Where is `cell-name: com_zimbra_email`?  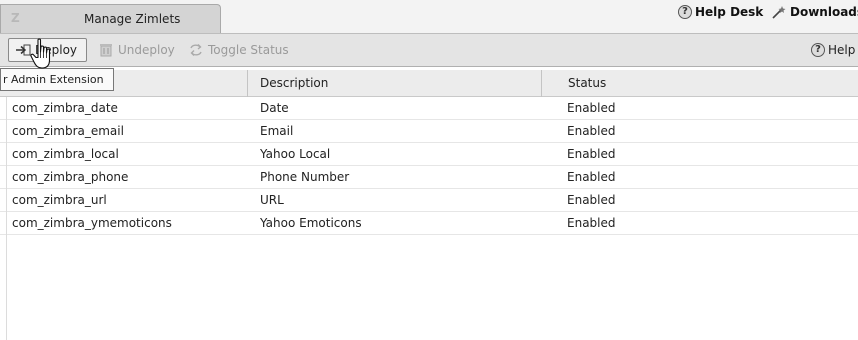 cell-name: com_zimbra_email is located at coordinates (68, 131).